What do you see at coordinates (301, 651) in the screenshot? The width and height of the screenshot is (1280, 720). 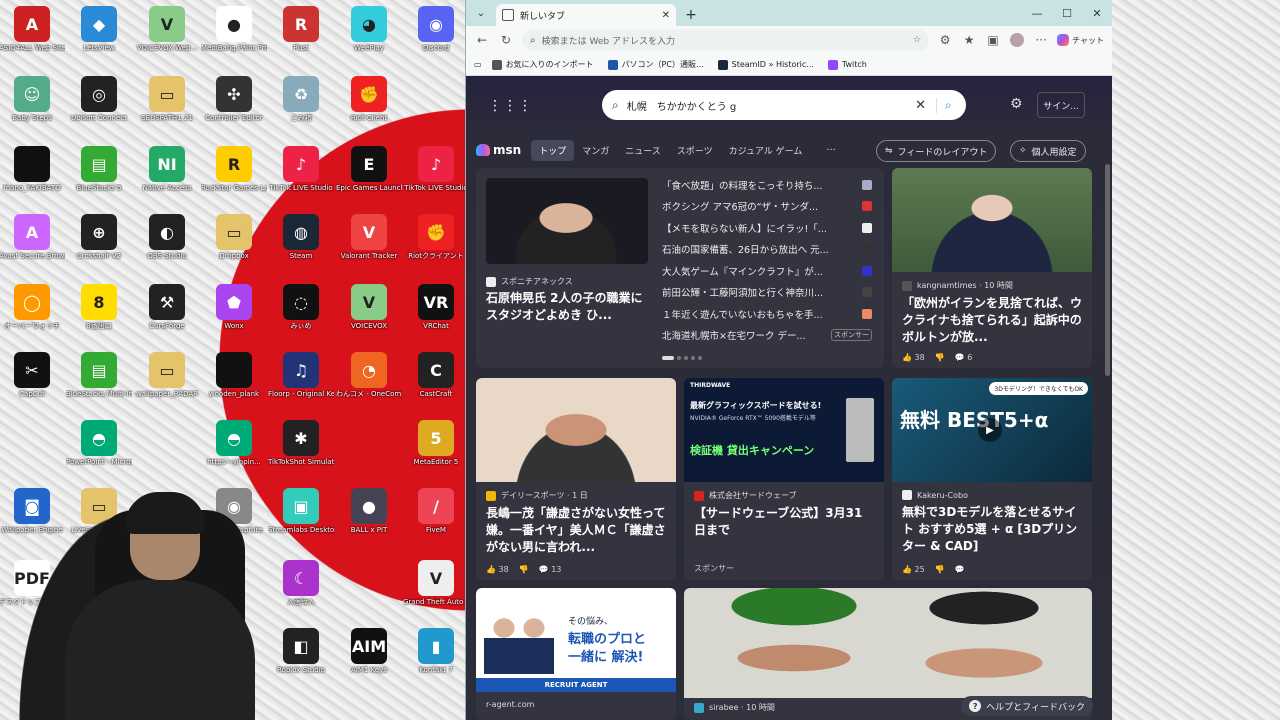 I see `desktop-icon: ◧ Roblox Studio` at bounding box center [301, 651].